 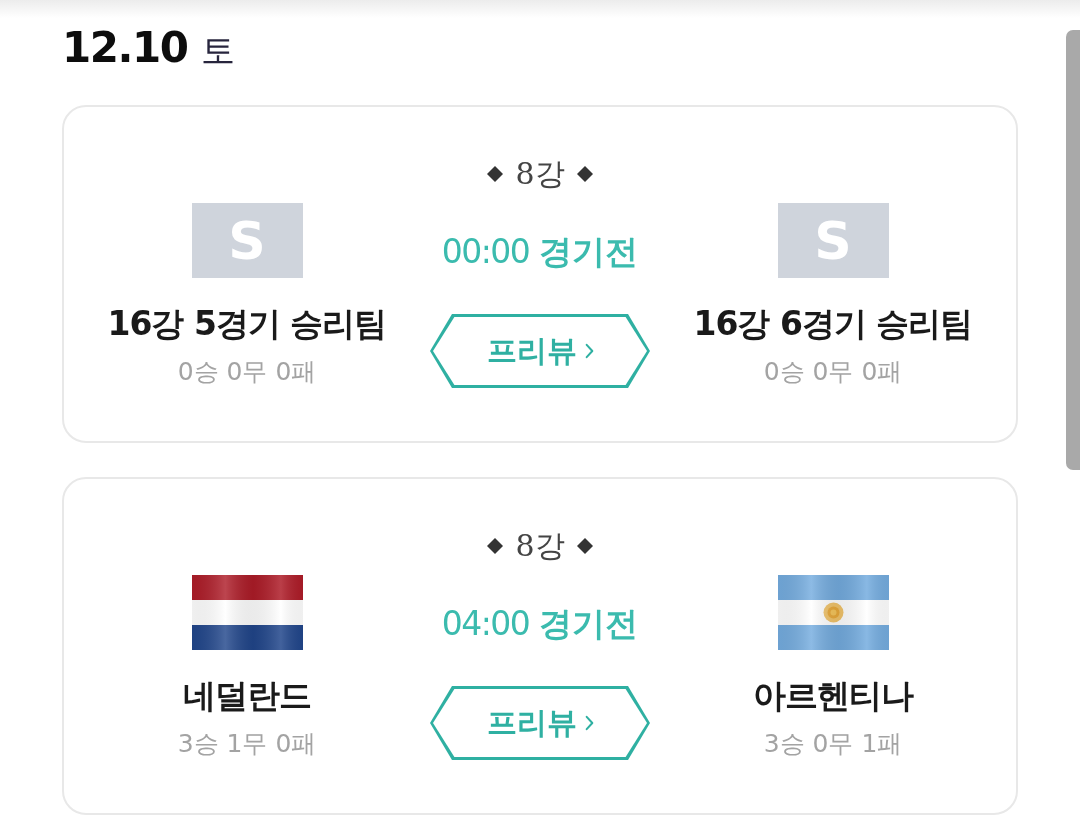 What do you see at coordinates (485, 624) in the screenshot?
I see `match-time: 04:00` at bounding box center [485, 624].